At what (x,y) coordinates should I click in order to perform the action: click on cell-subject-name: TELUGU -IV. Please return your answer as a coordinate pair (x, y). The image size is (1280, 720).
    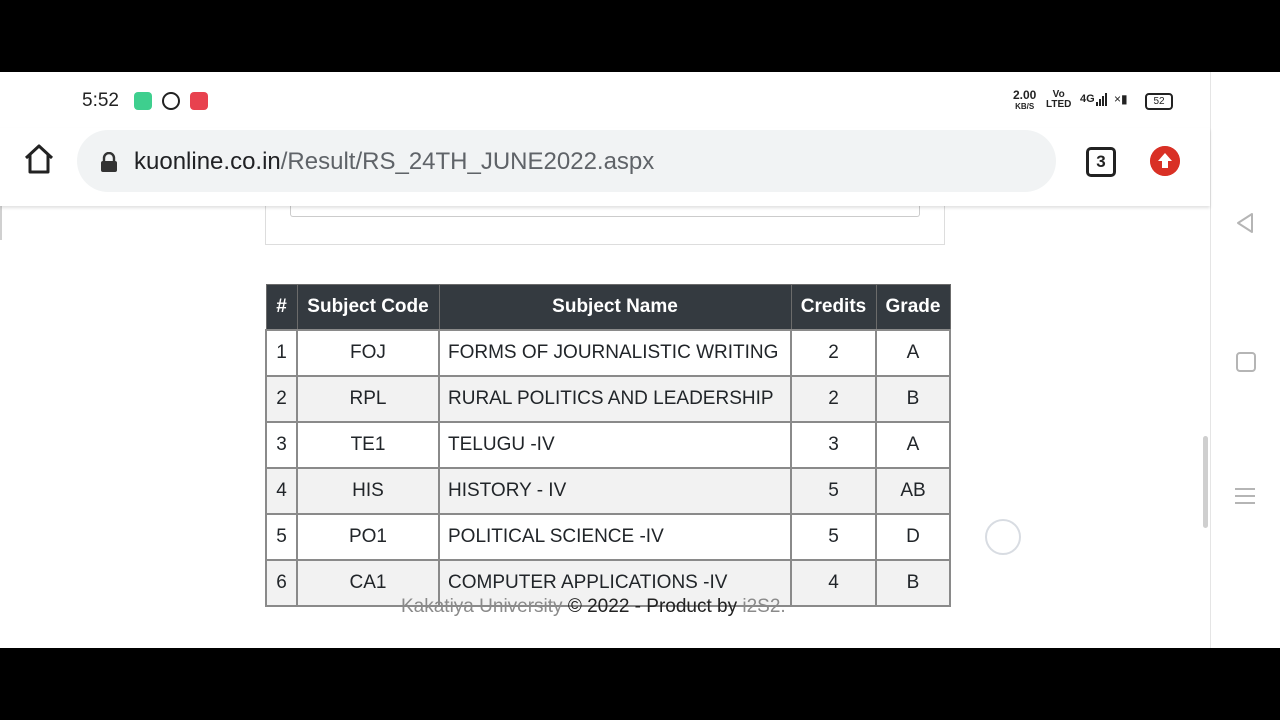
    Looking at the image, I should click on (615, 445).